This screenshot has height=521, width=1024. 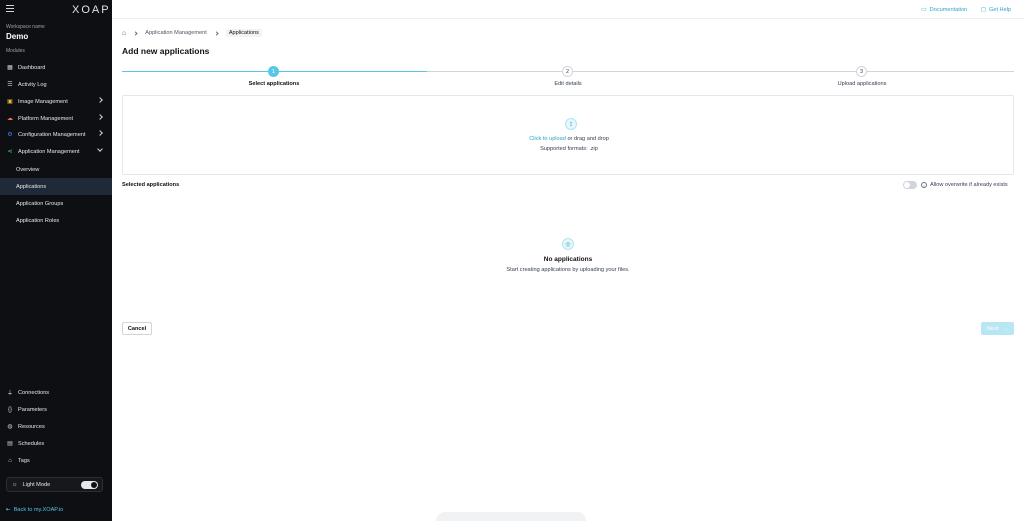 What do you see at coordinates (124, 33) in the screenshot?
I see `home-icon: ⌂` at bounding box center [124, 33].